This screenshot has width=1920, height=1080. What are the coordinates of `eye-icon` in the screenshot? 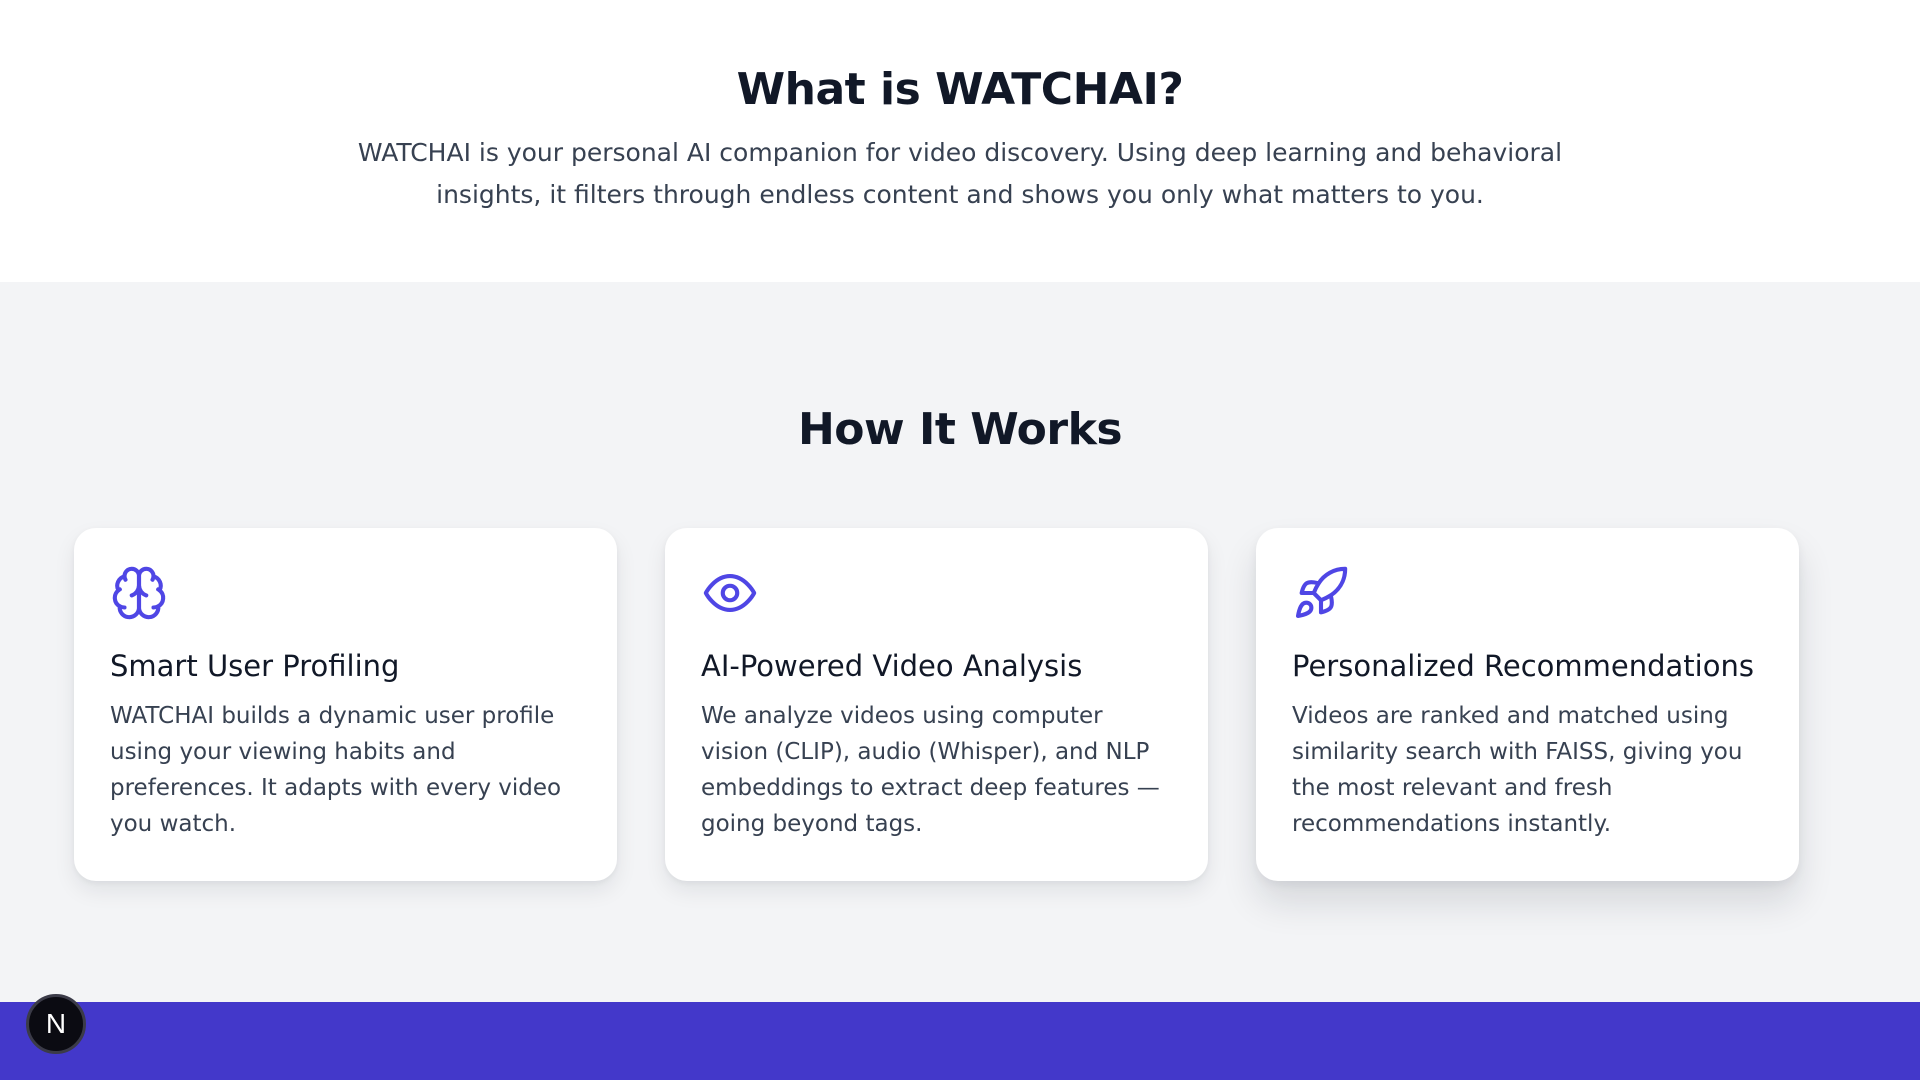 It's located at (730, 593).